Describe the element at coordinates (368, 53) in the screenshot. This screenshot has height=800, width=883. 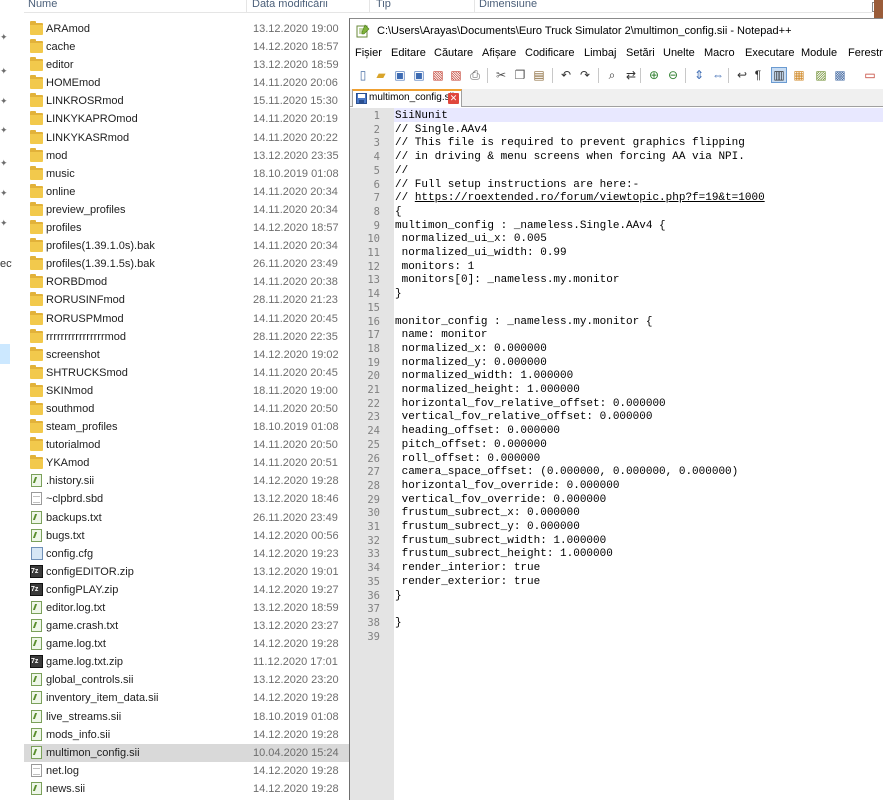
I see `menu-item: Fișier` at that location.